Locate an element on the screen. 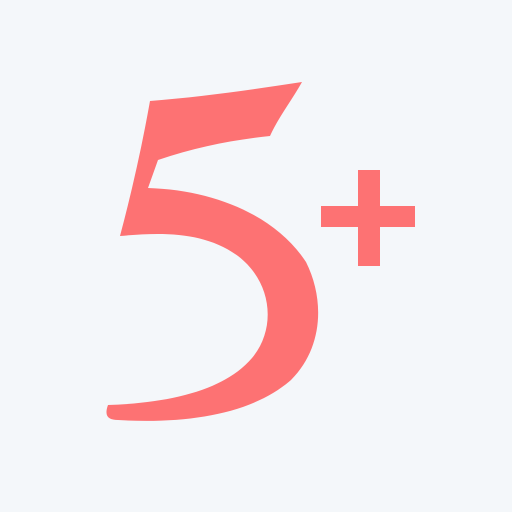 The height and width of the screenshot is (512, 512). plus-sign-horizontal is located at coordinates (368, 216).